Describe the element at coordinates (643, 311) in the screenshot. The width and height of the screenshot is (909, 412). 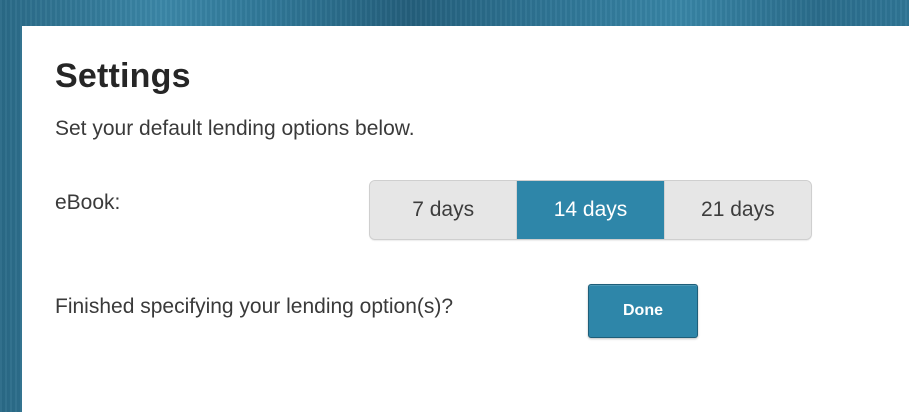
I see `done-button: Done` at that location.